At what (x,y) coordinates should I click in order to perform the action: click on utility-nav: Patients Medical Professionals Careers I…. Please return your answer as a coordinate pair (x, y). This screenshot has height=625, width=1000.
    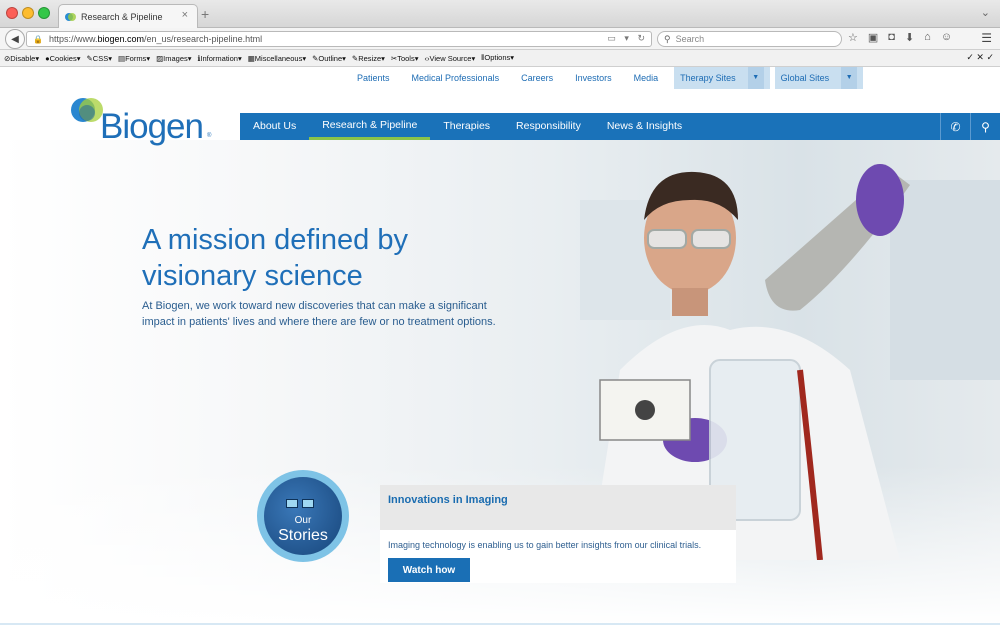
    Looking at the image, I should click on (605, 78).